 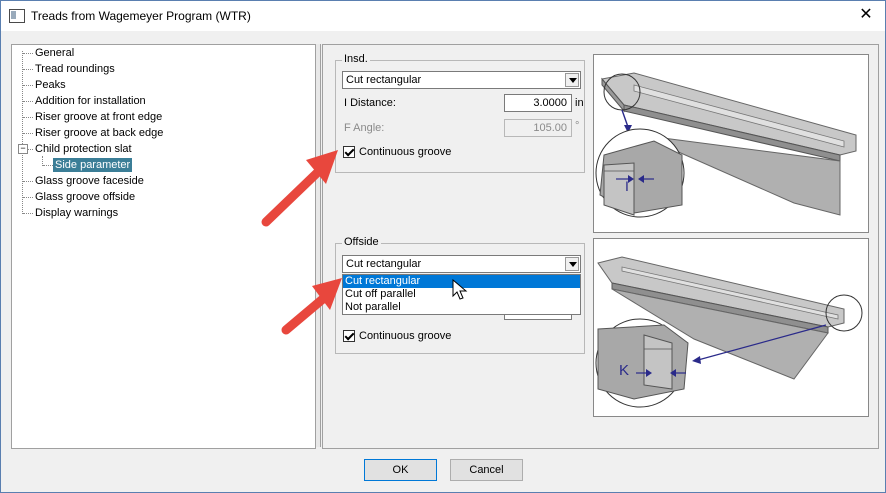 I want to click on offside-type-select: Cut rectangular, so click(x=461, y=264).